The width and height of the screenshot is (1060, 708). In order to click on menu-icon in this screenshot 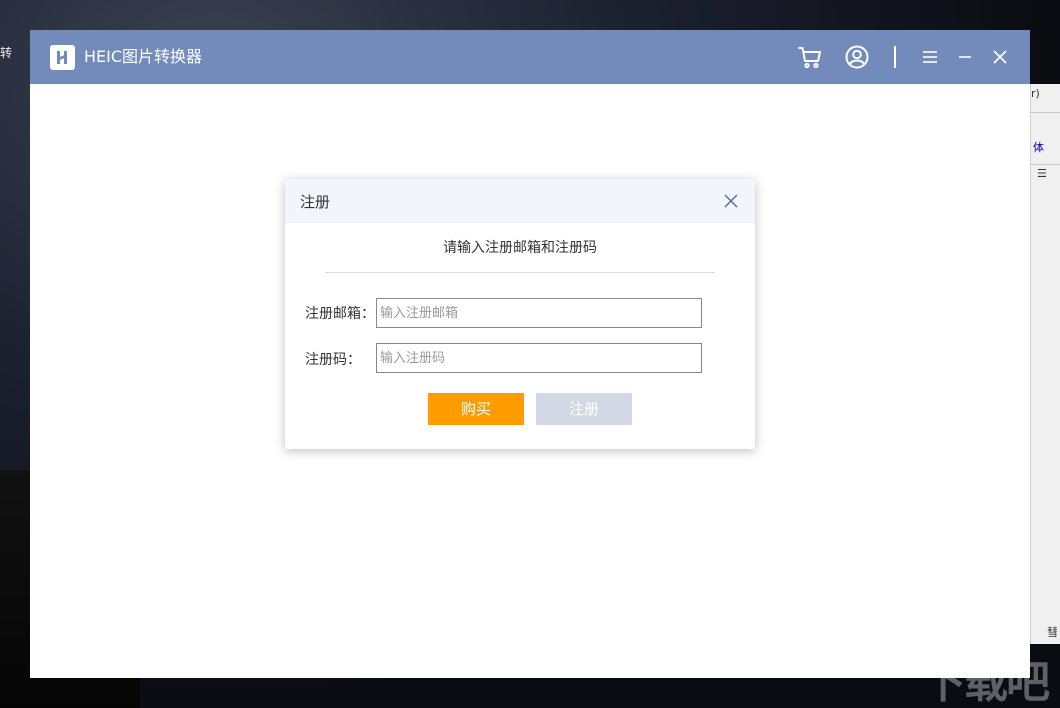, I will do `click(930, 57)`.